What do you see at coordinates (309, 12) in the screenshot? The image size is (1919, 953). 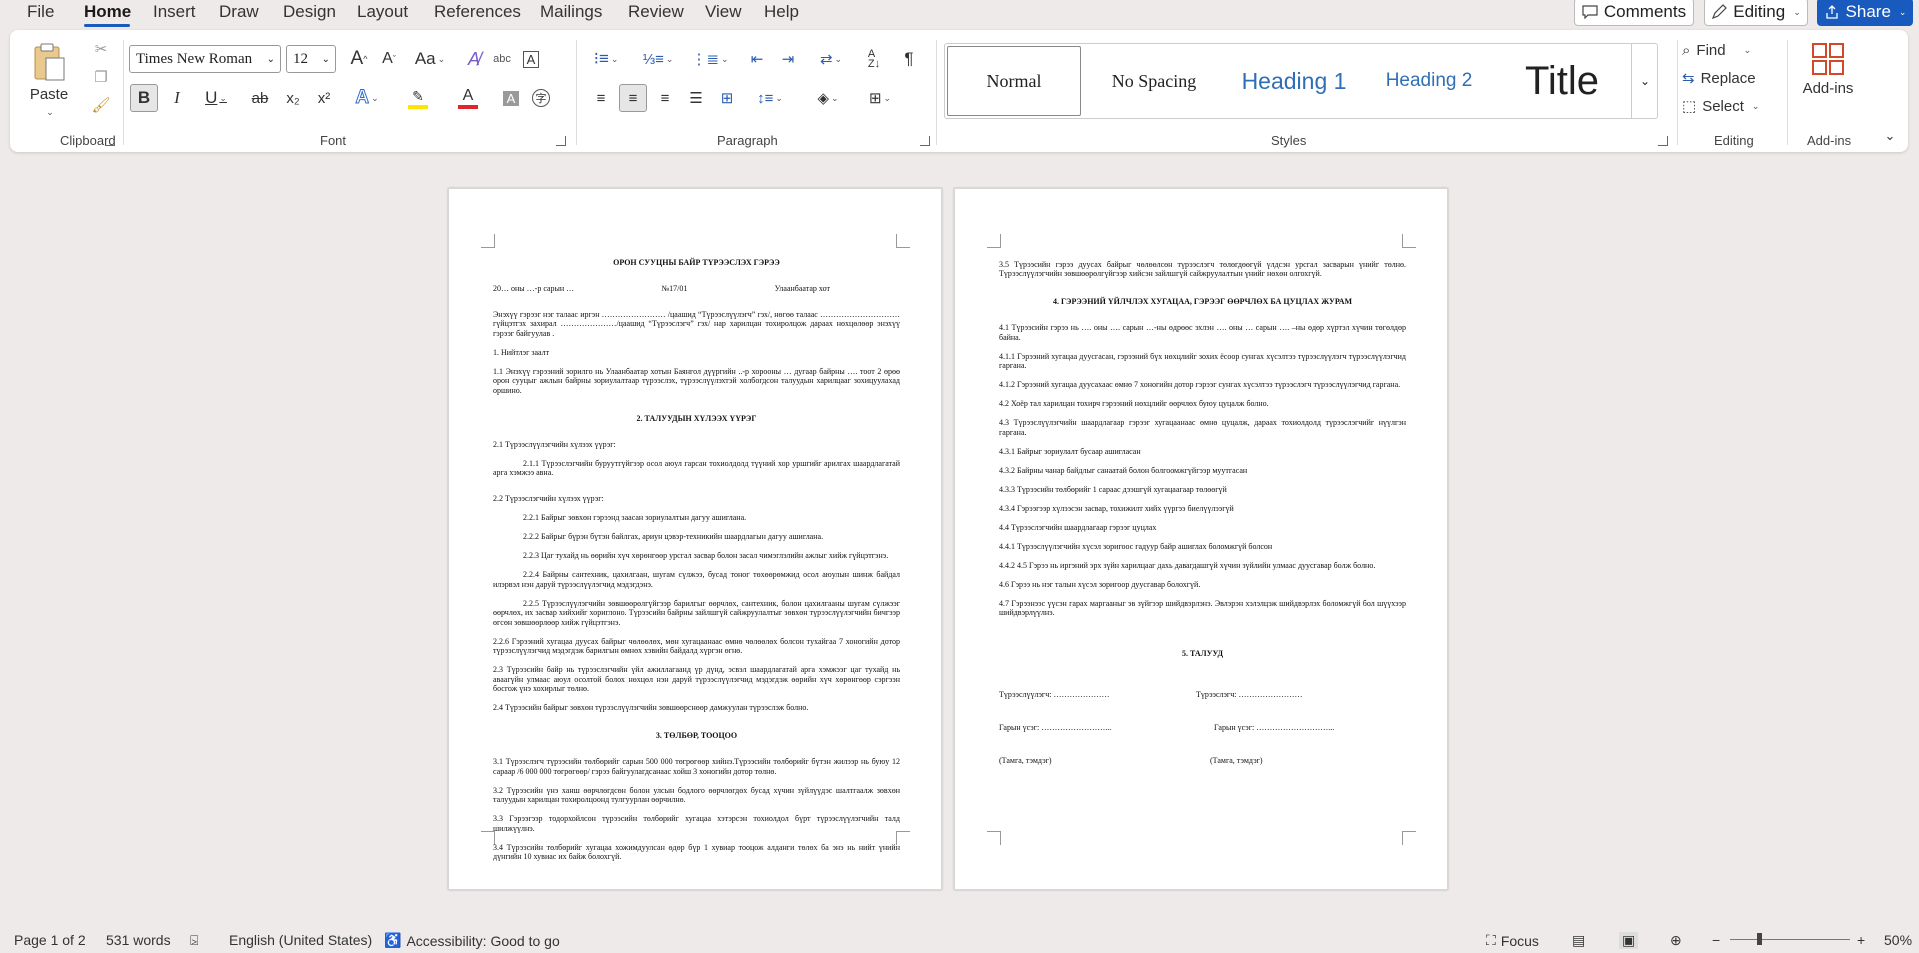 I see `tab-design: Design` at bounding box center [309, 12].